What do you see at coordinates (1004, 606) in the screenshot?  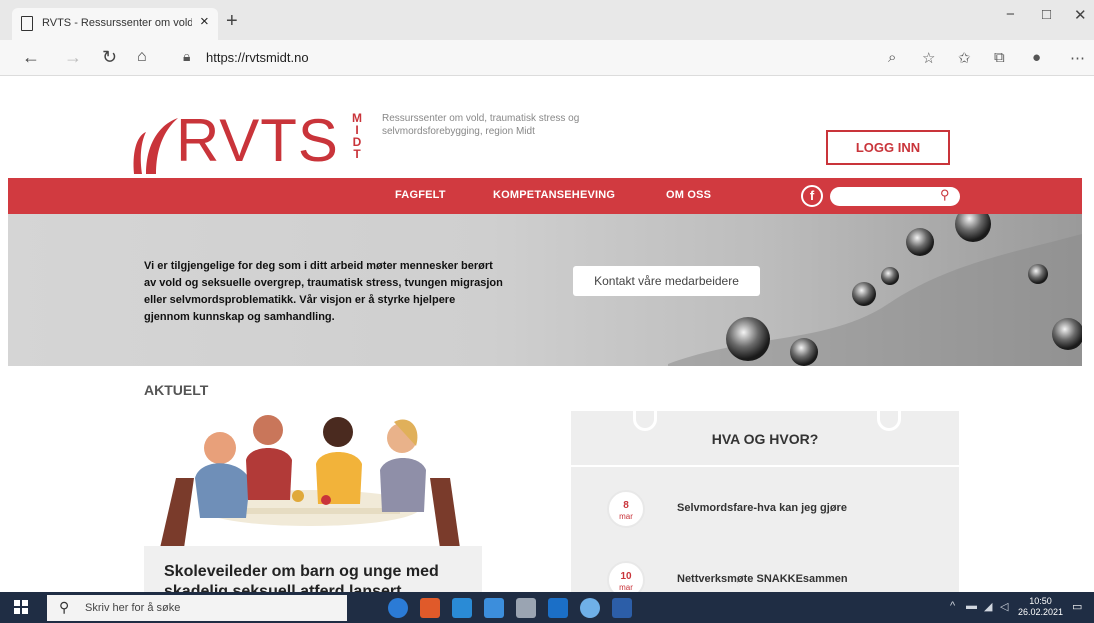 I see `volume-icon: ◁` at bounding box center [1004, 606].